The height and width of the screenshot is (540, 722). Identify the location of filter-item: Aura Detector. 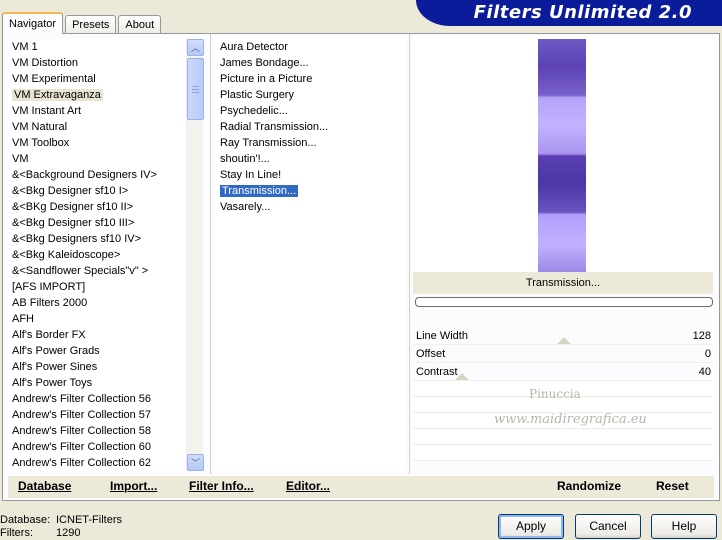
(311, 47).